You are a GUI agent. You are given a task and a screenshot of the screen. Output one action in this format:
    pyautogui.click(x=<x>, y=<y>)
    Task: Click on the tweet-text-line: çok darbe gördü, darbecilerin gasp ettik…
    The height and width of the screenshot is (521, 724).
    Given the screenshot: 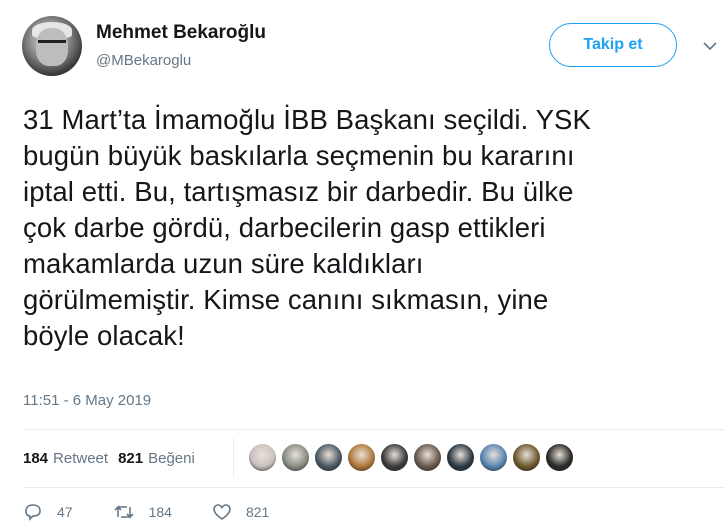 What is the action you would take?
    pyautogui.click(x=284, y=227)
    